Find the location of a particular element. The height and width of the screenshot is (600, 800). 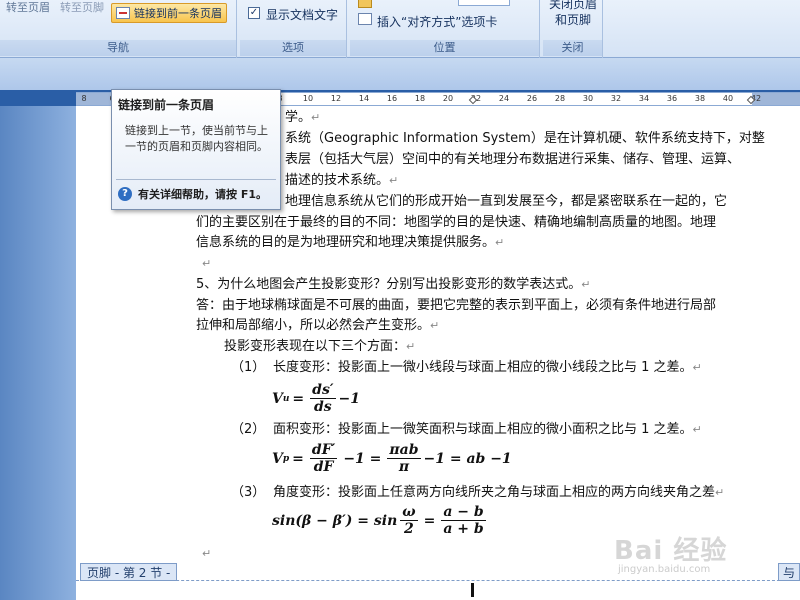

link-icon is located at coordinates (123, 13).